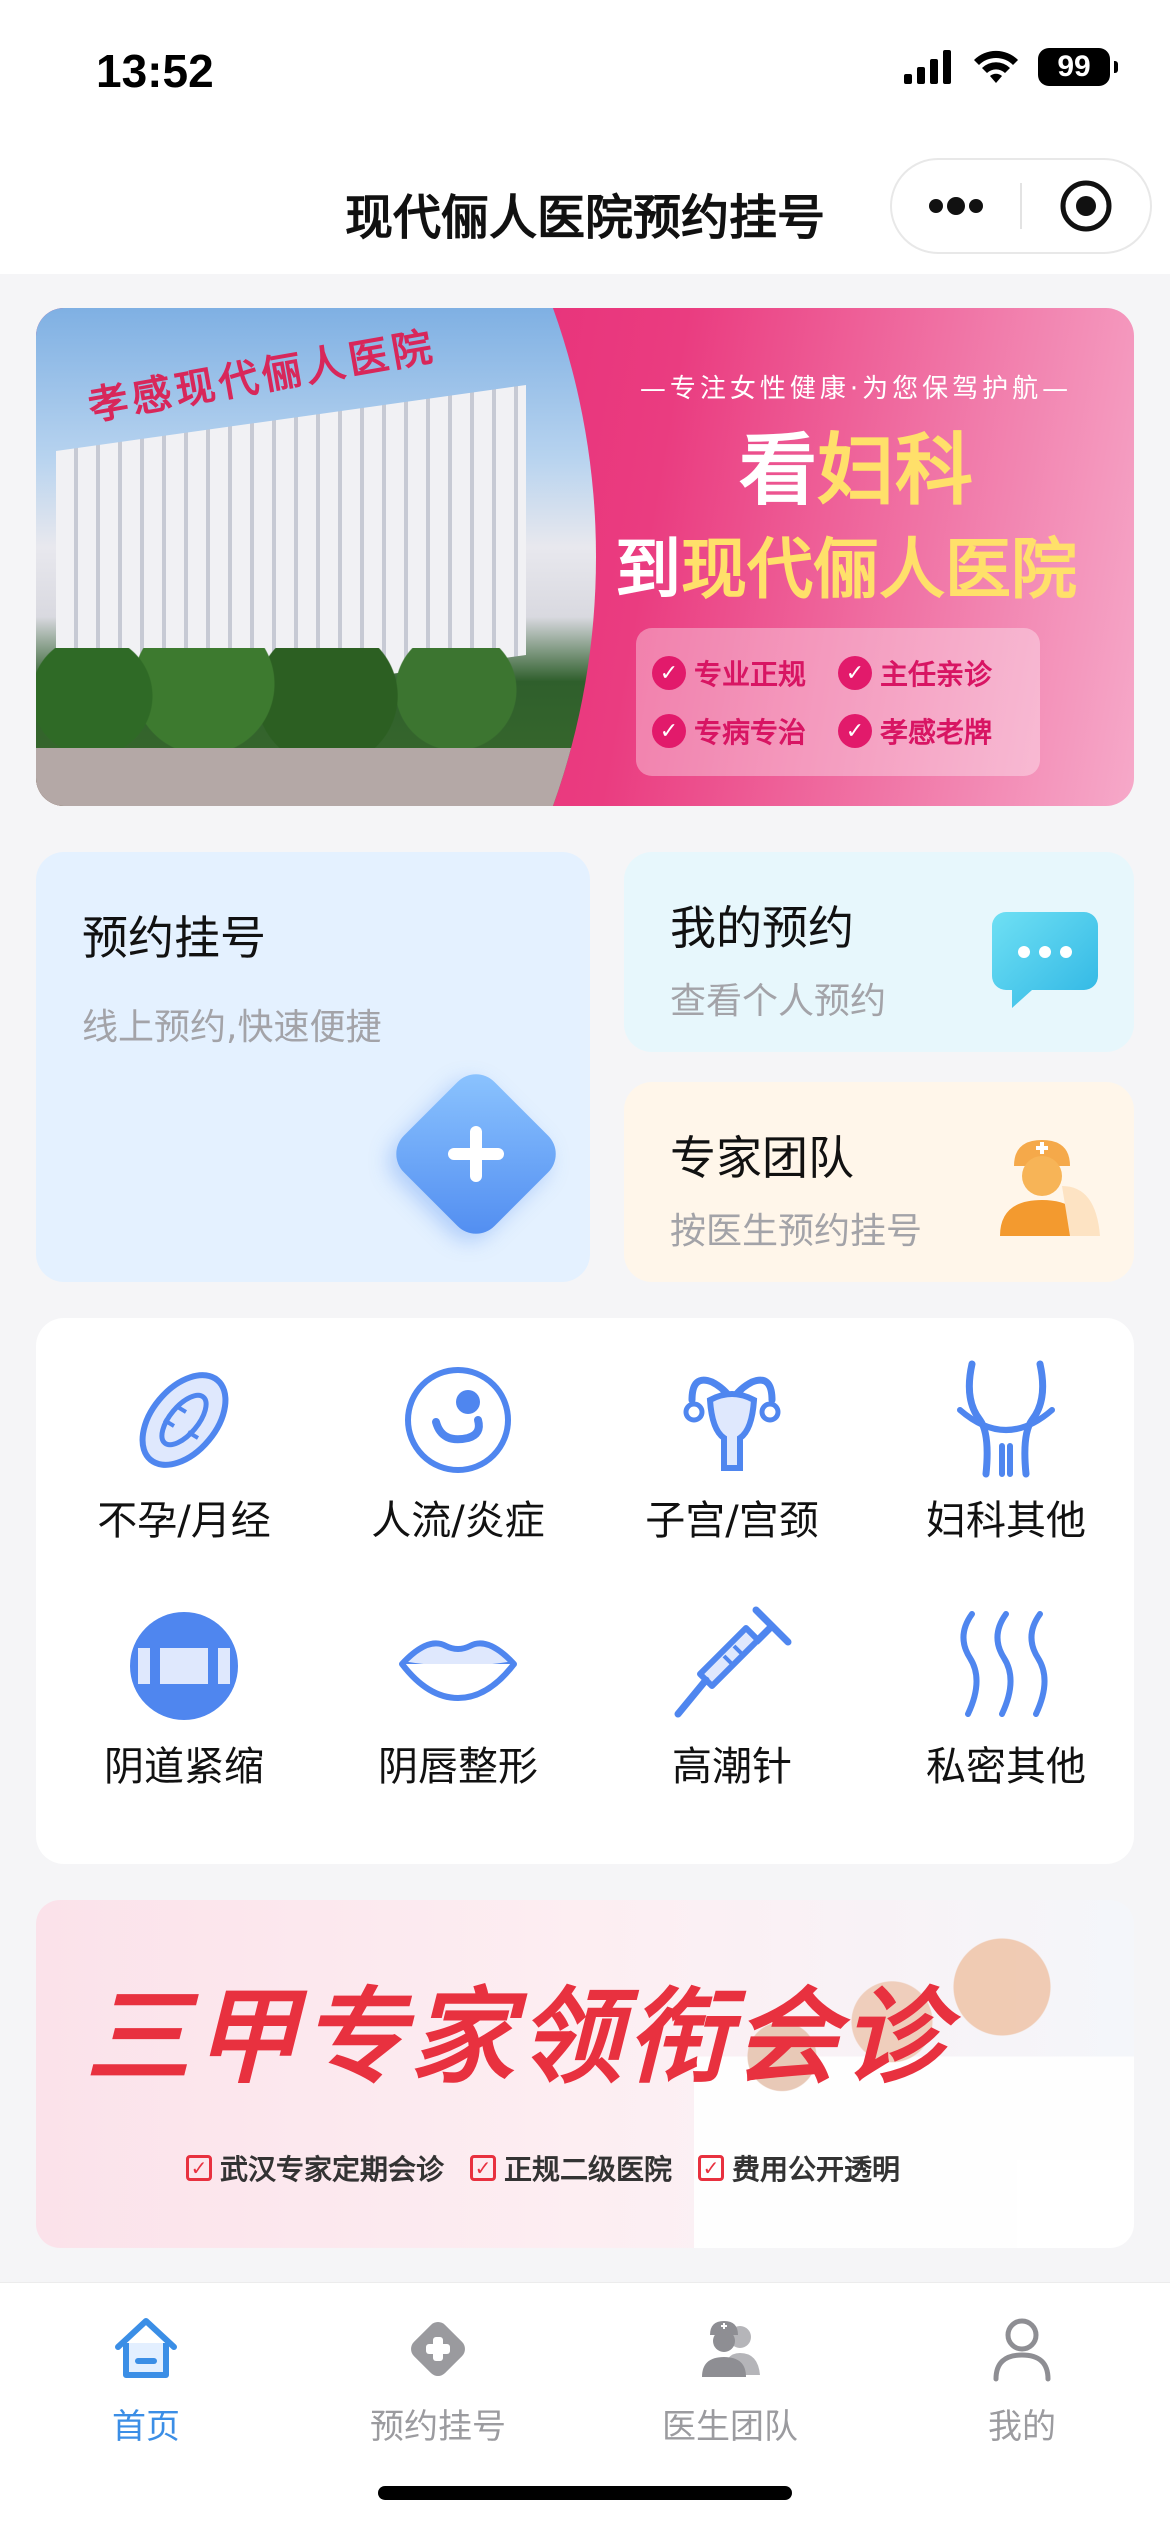 This screenshot has height=2532, width=1170. Describe the element at coordinates (518, 2036) in the screenshot. I see `banner2-headline: 三甲专家领衔会诊` at that location.